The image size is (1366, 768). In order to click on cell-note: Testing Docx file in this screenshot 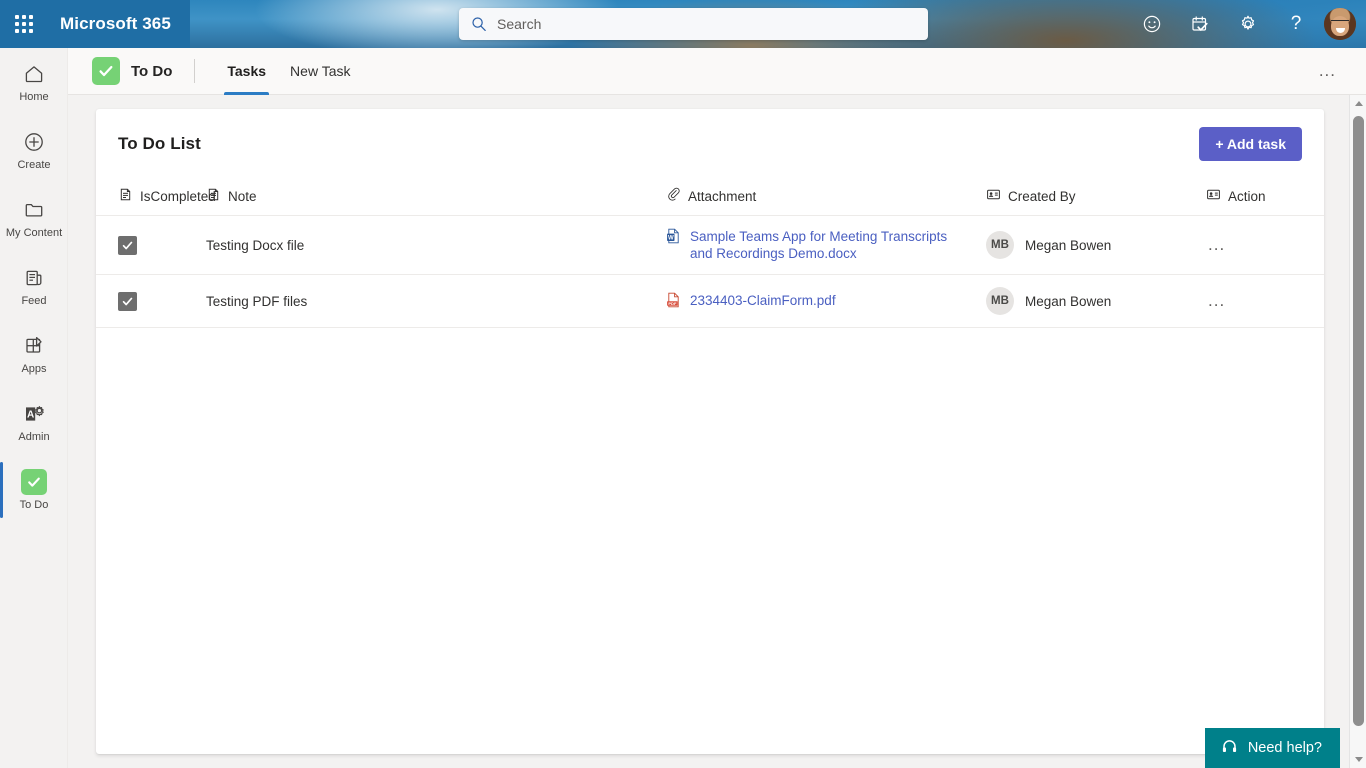, I will do `click(436, 245)`.